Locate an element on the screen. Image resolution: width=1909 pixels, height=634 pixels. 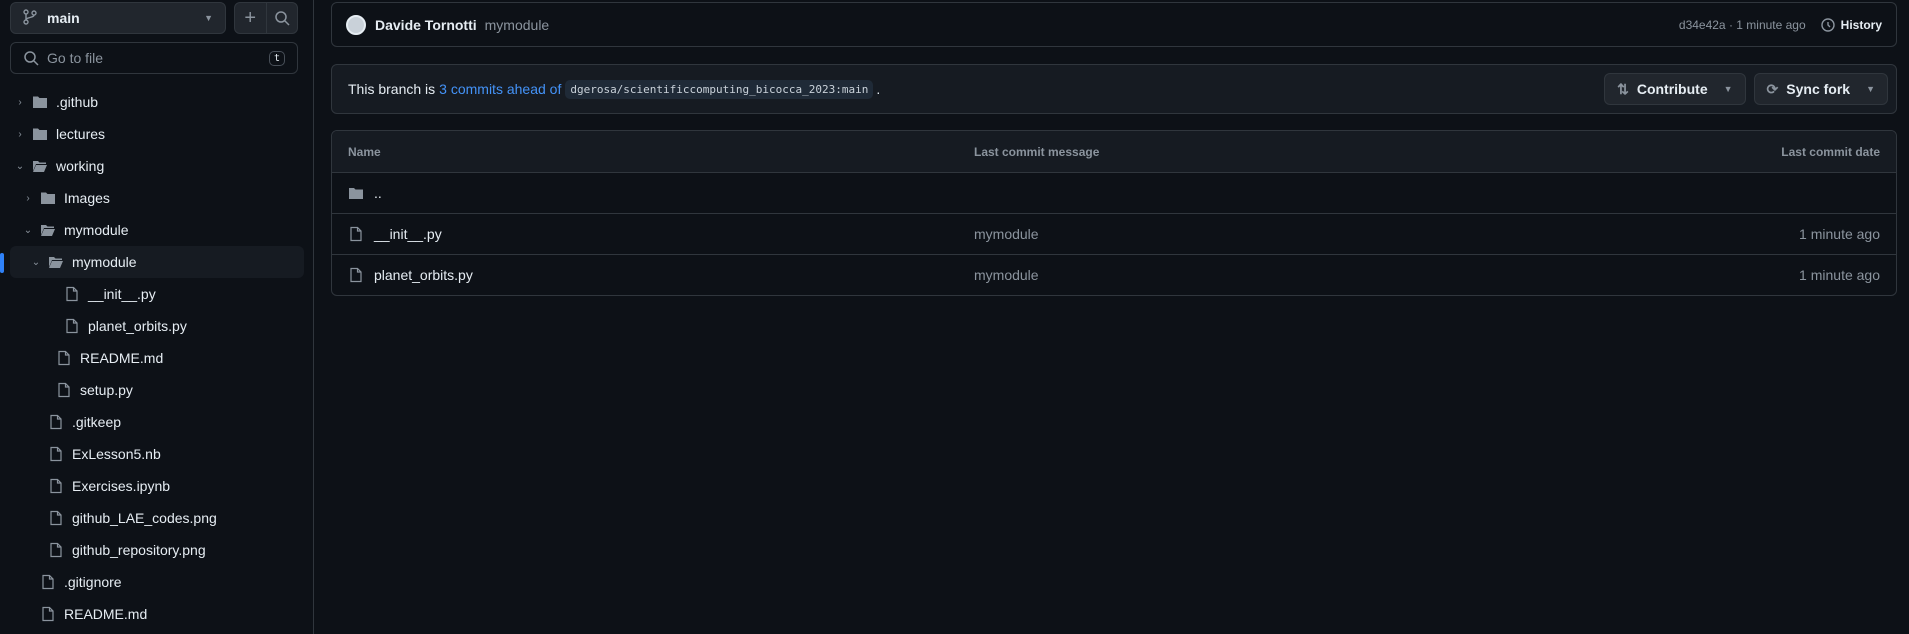
sync-fork-button: ⟳ Sync fork ▼ is located at coordinates (1820, 89).